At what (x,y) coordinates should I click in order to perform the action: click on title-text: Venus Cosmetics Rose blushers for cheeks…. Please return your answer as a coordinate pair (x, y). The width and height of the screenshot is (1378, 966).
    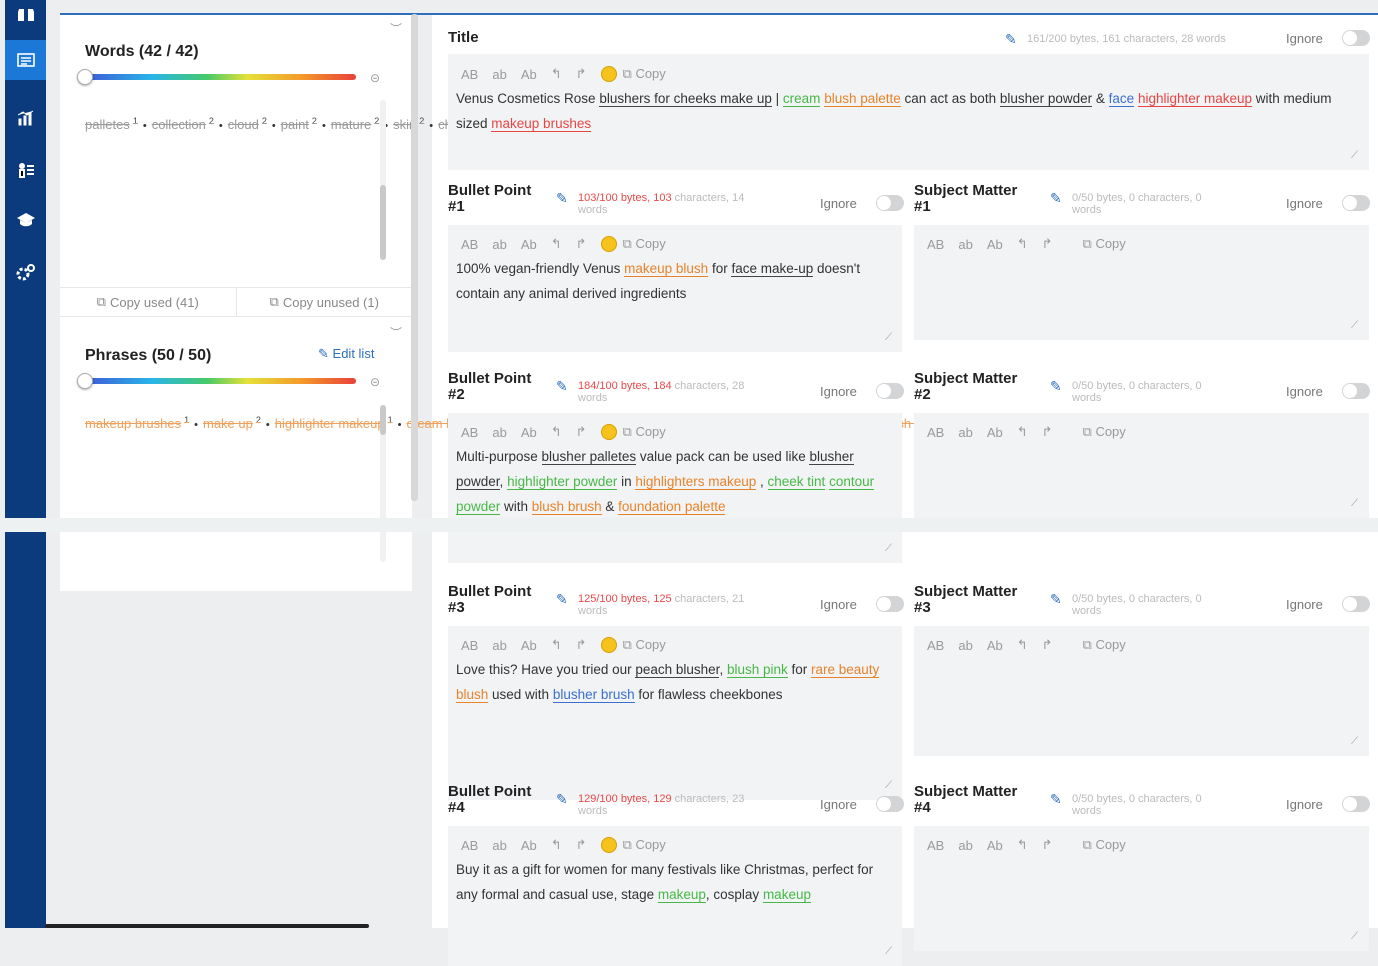
    Looking at the image, I should click on (908, 111).